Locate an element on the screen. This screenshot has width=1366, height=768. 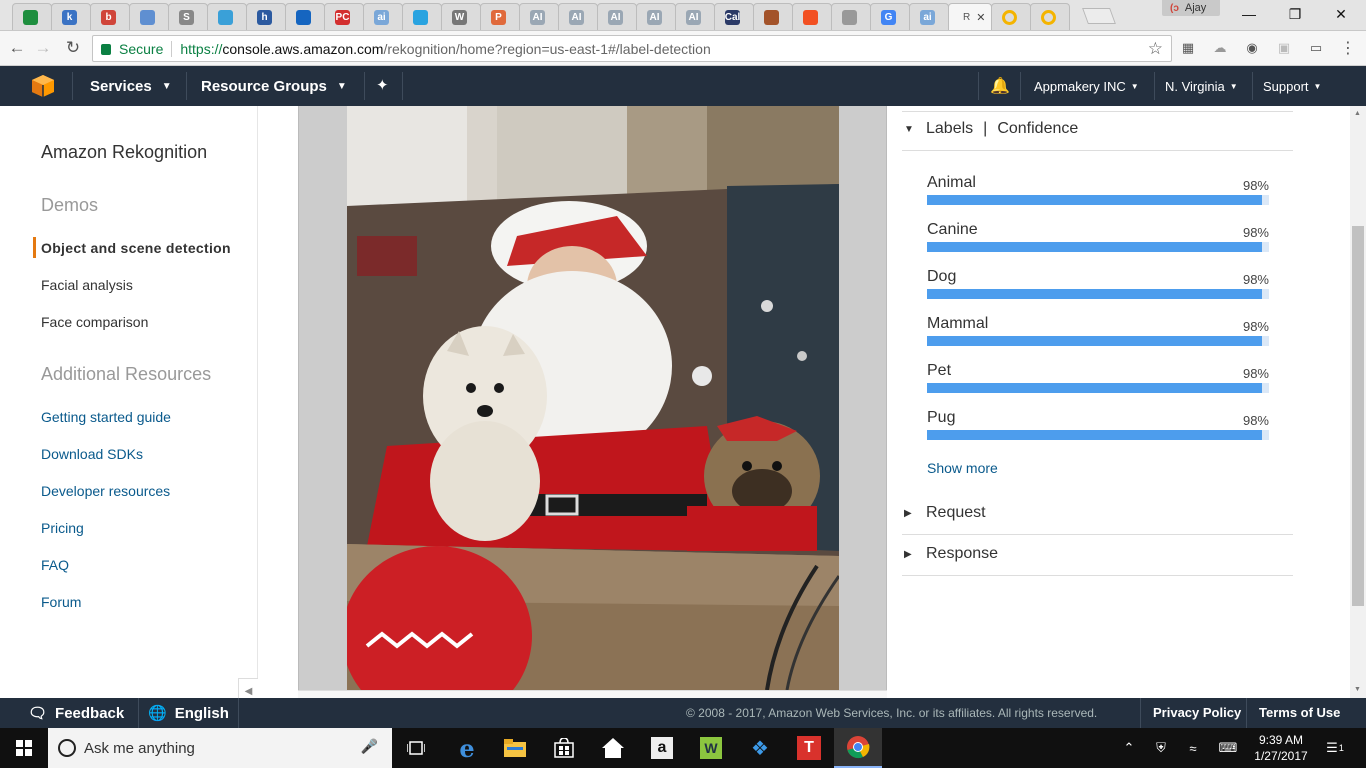
privacy-policy-link: Privacy Policy is located at coordinates (1197, 712).